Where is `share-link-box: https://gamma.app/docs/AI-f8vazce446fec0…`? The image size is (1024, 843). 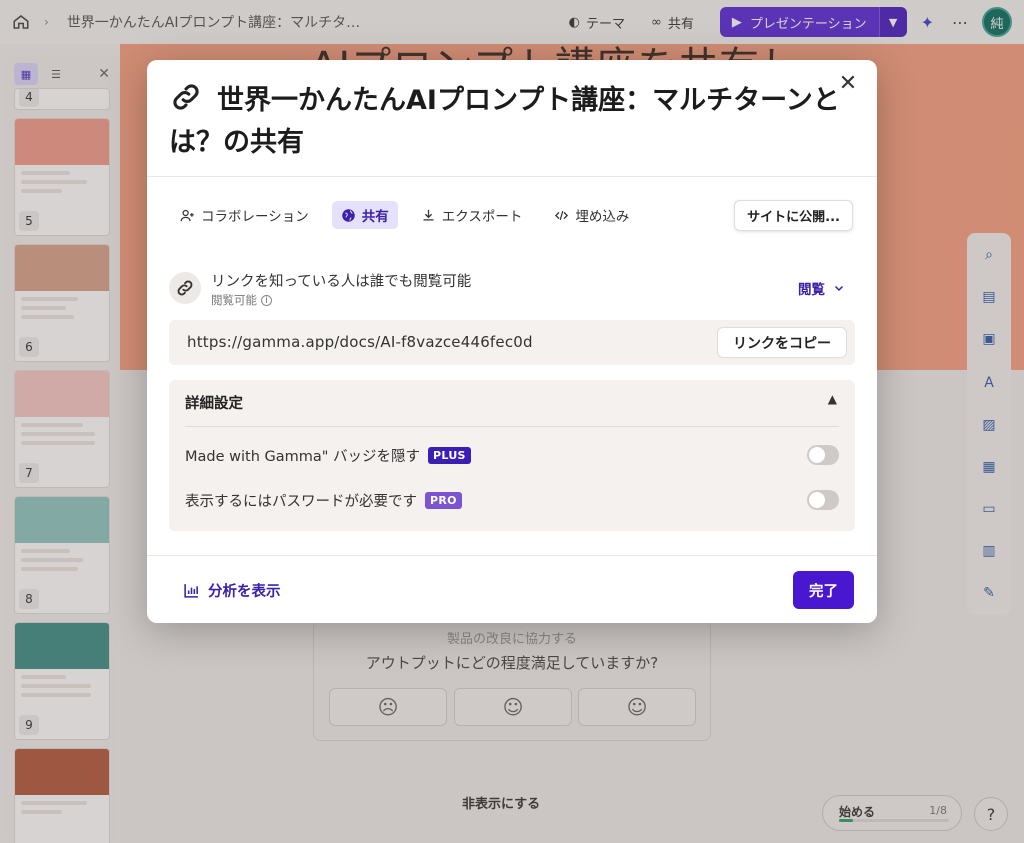
share-link-box: https://gamma.app/docs/AI-f8vazce446fec0… is located at coordinates (512, 342).